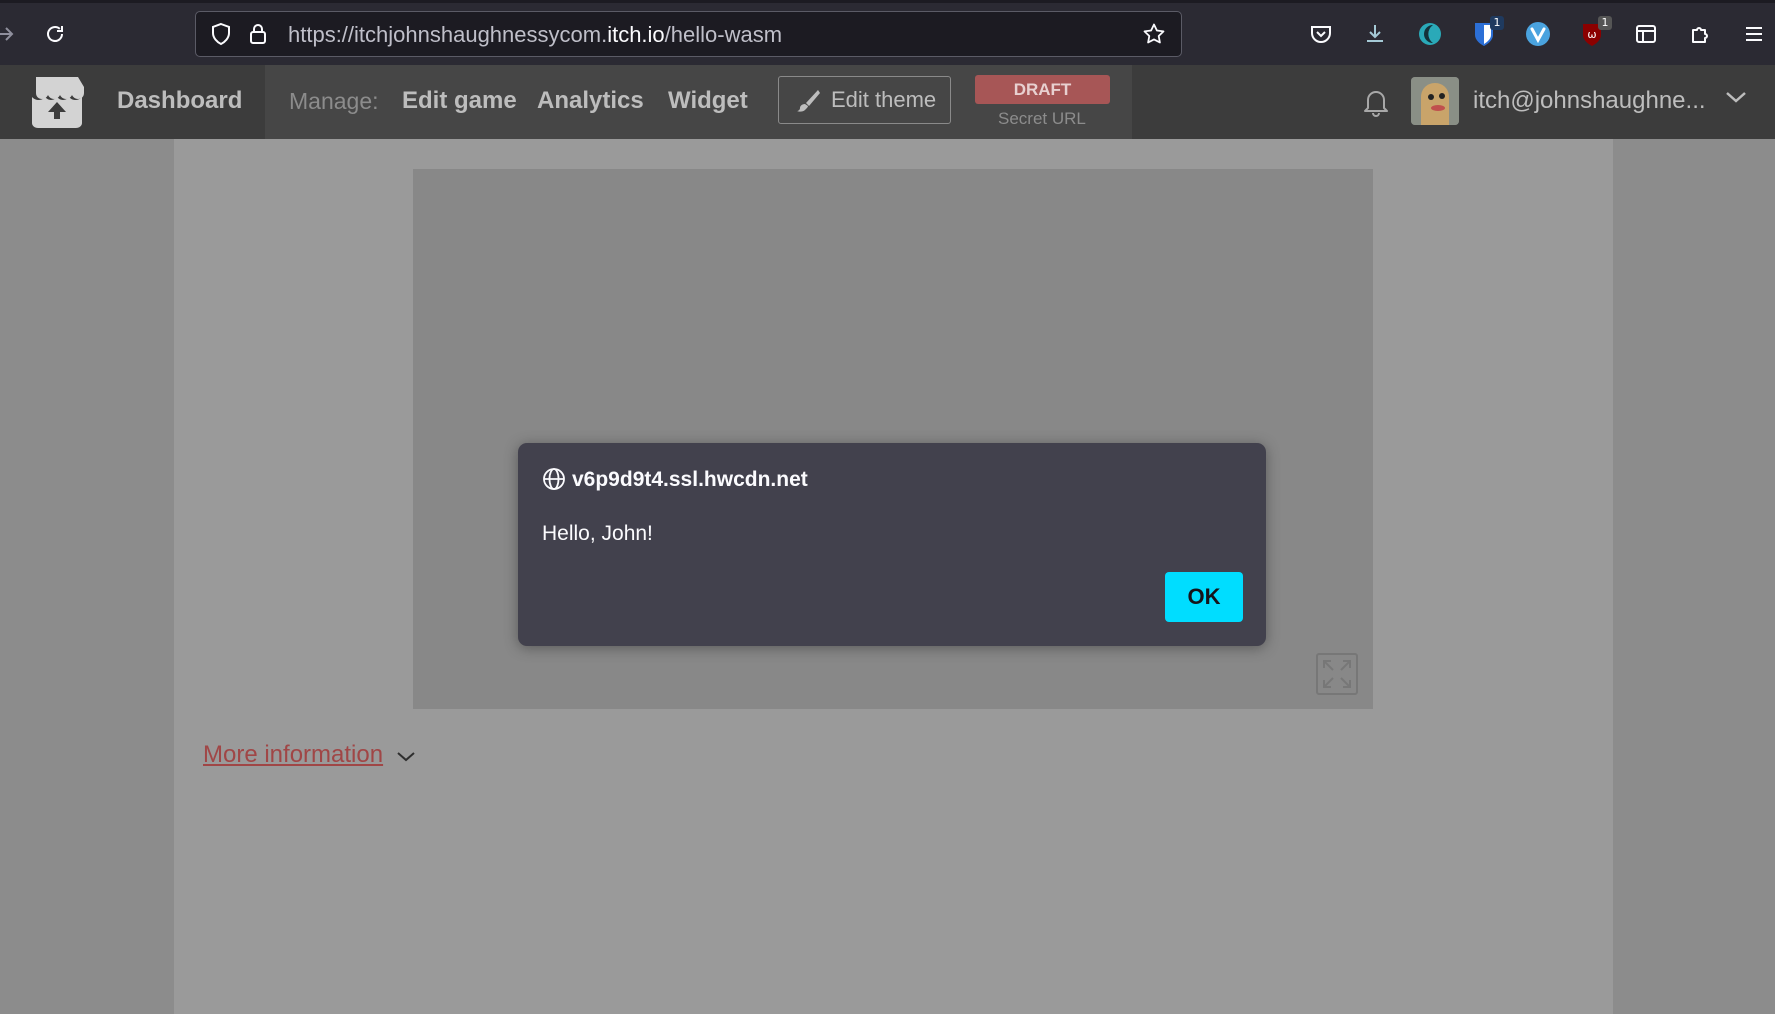 This screenshot has height=1014, width=1775. What do you see at coordinates (1204, 597) in the screenshot?
I see `ok-button: OK` at bounding box center [1204, 597].